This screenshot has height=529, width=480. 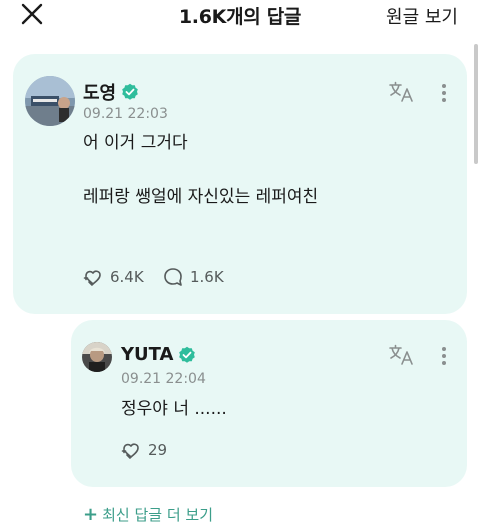 I want to click on username-label: 도영, so click(x=100, y=93).